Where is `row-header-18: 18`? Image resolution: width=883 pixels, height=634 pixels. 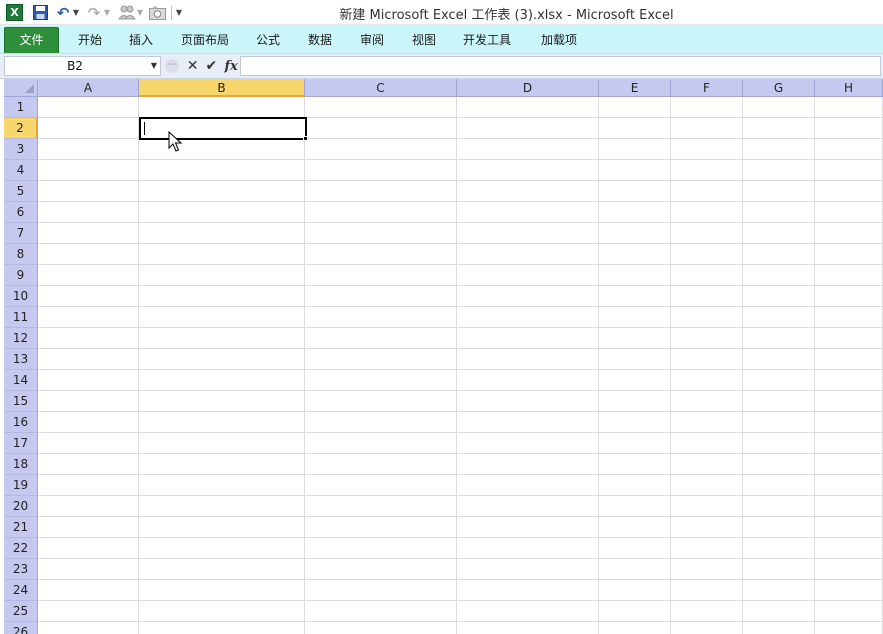
row-header-18: 18 is located at coordinates (21, 464).